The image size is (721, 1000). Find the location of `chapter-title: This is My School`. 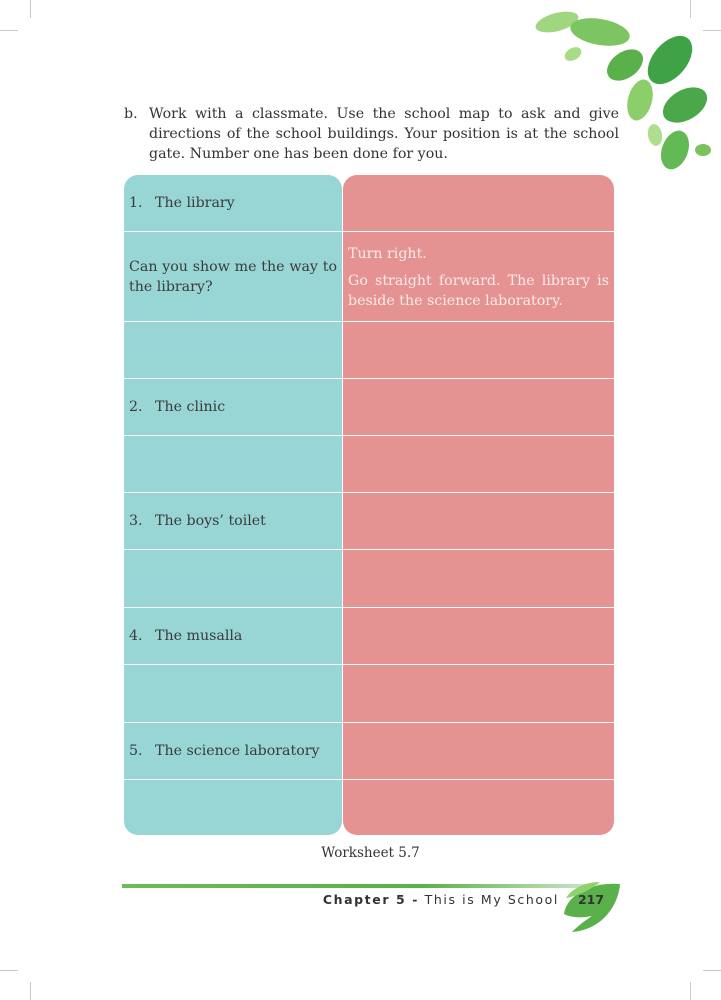

chapter-title: This is My School is located at coordinates (491, 899).